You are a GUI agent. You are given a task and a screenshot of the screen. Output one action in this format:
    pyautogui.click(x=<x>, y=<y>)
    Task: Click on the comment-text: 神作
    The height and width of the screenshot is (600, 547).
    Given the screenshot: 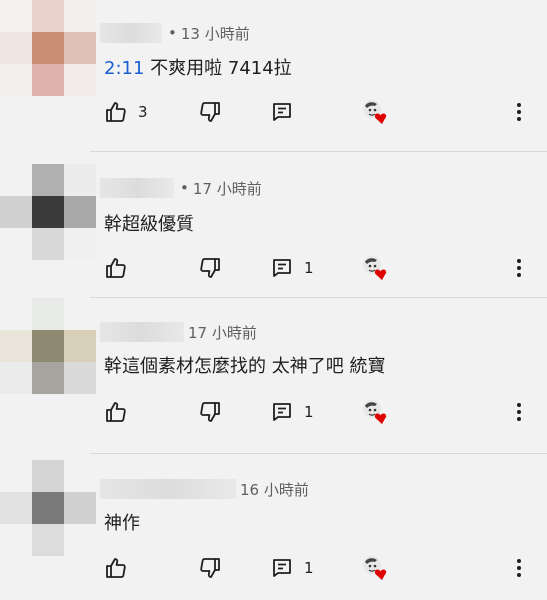 What is the action you would take?
    pyautogui.click(x=122, y=522)
    